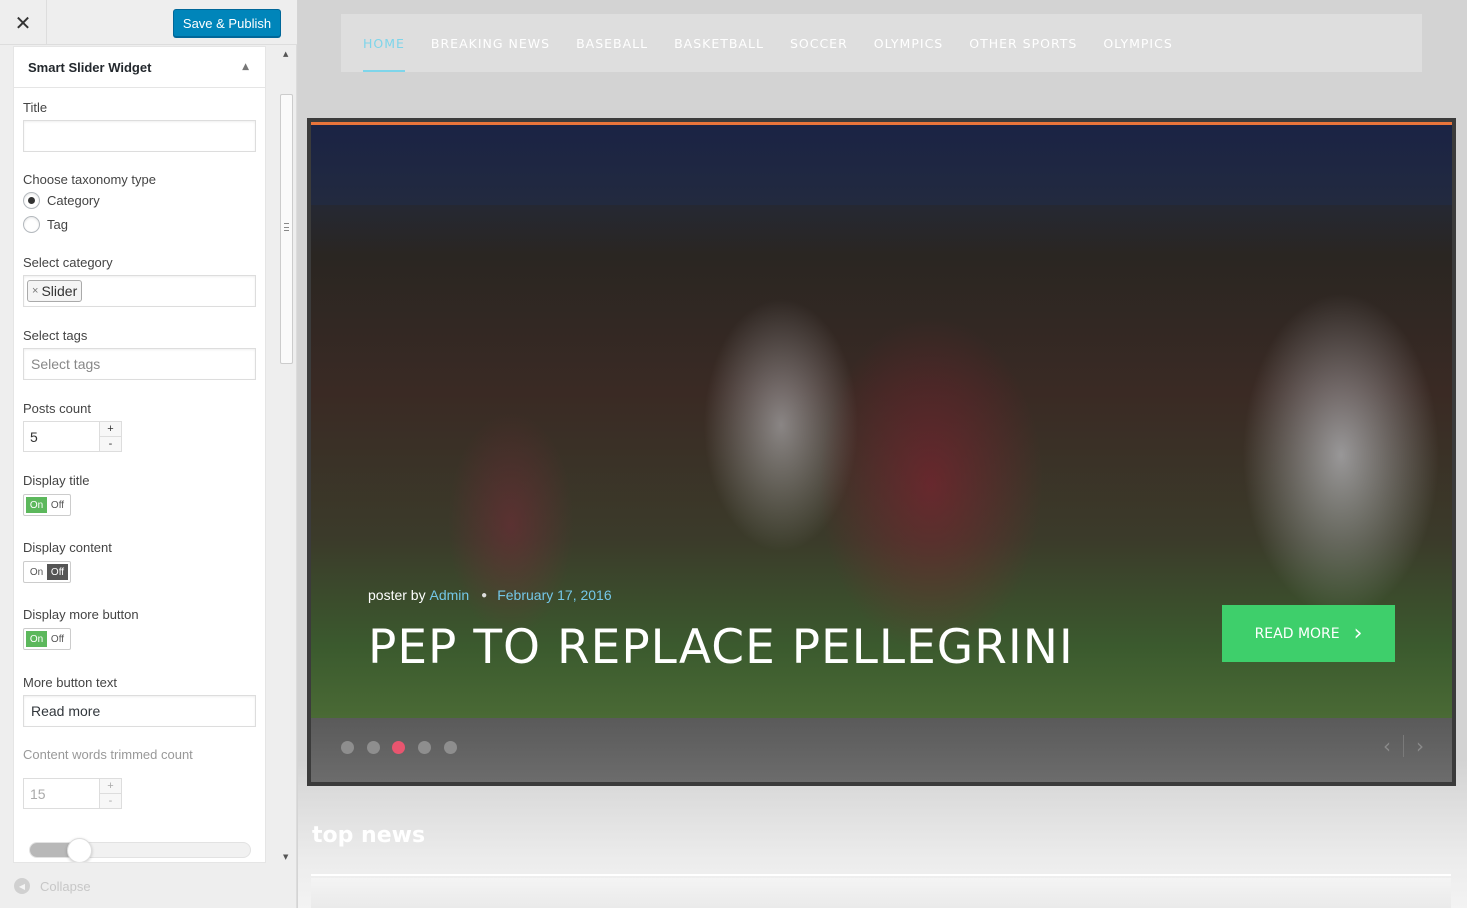 The image size is (1467, 908). I want to click on trim-count-stepper: 15 + -, so click(72, 793).